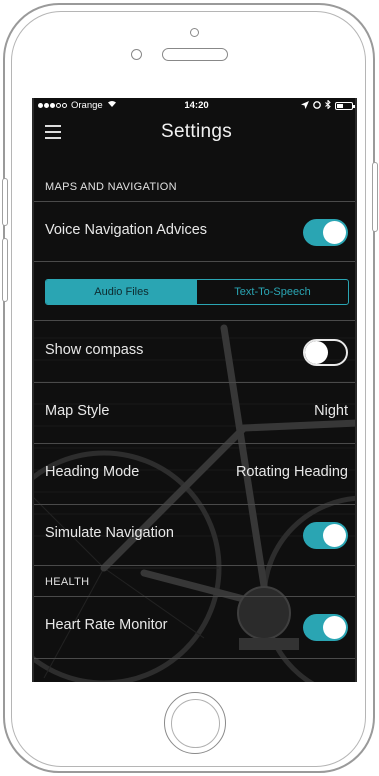 The image size is (379, 776). Describe the element at coordinates (325, 627) in the screenshot. I see `heart-rate-monitor-toggle` at that location.